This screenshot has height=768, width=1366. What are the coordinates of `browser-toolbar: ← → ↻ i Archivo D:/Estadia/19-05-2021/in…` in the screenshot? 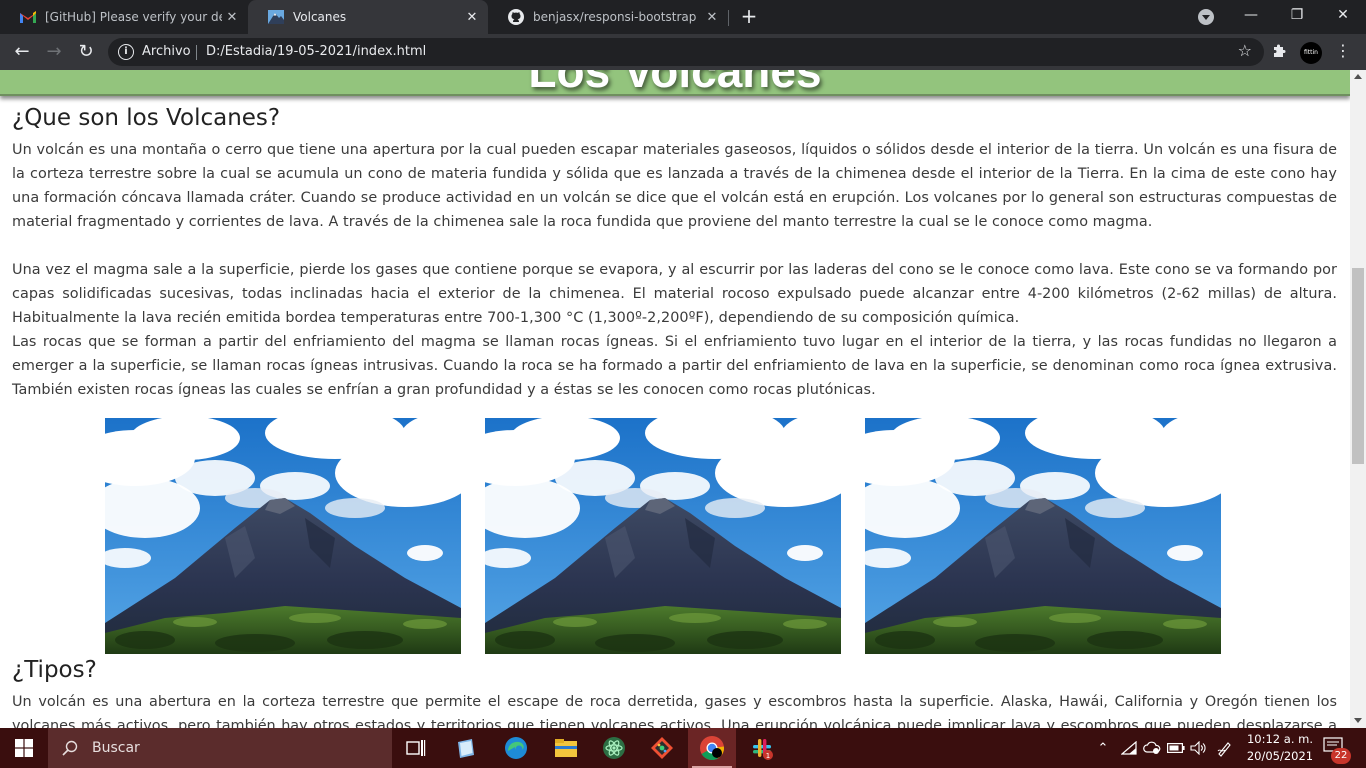 It's located at (683, 52).